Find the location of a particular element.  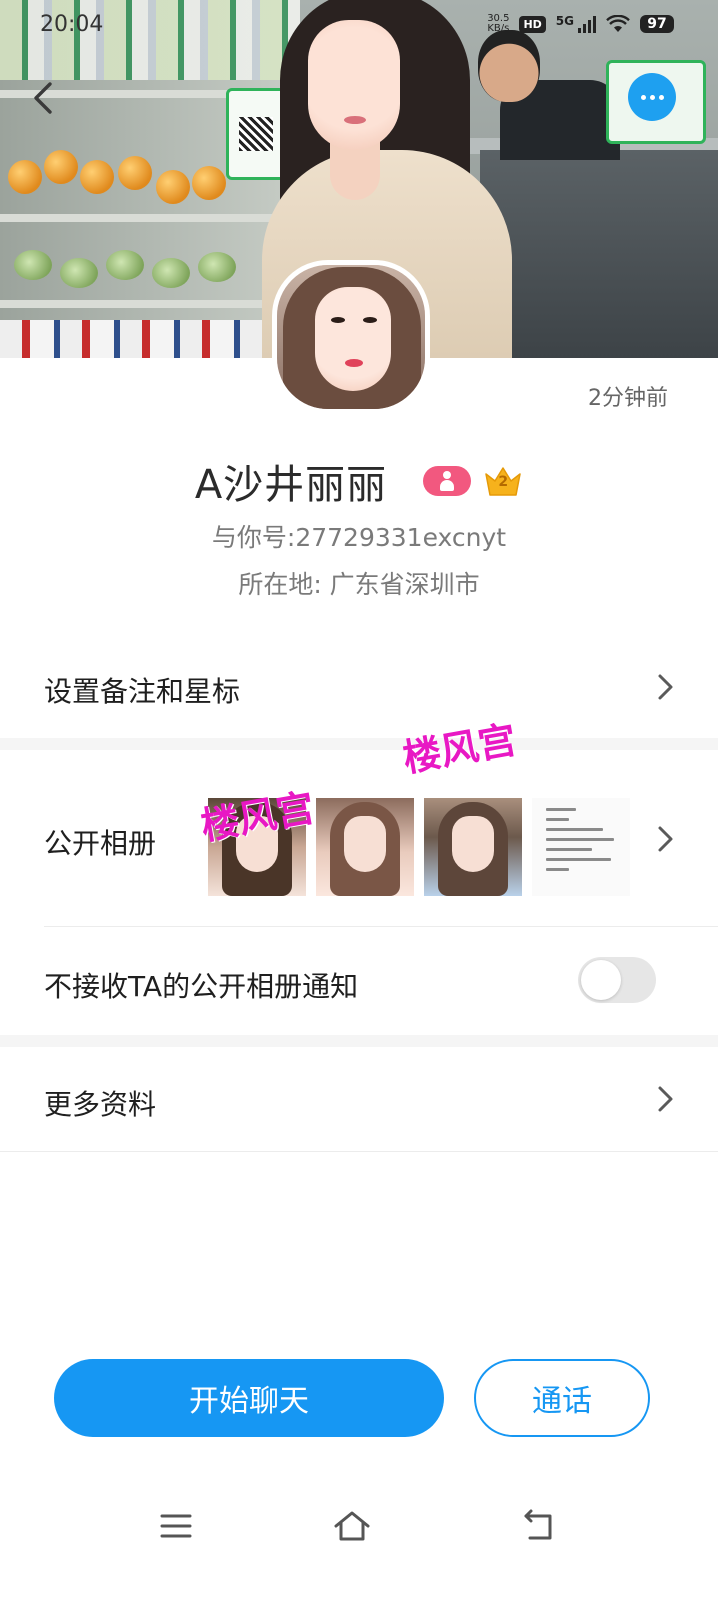

home-icon is located at coordinates (352, 1526).